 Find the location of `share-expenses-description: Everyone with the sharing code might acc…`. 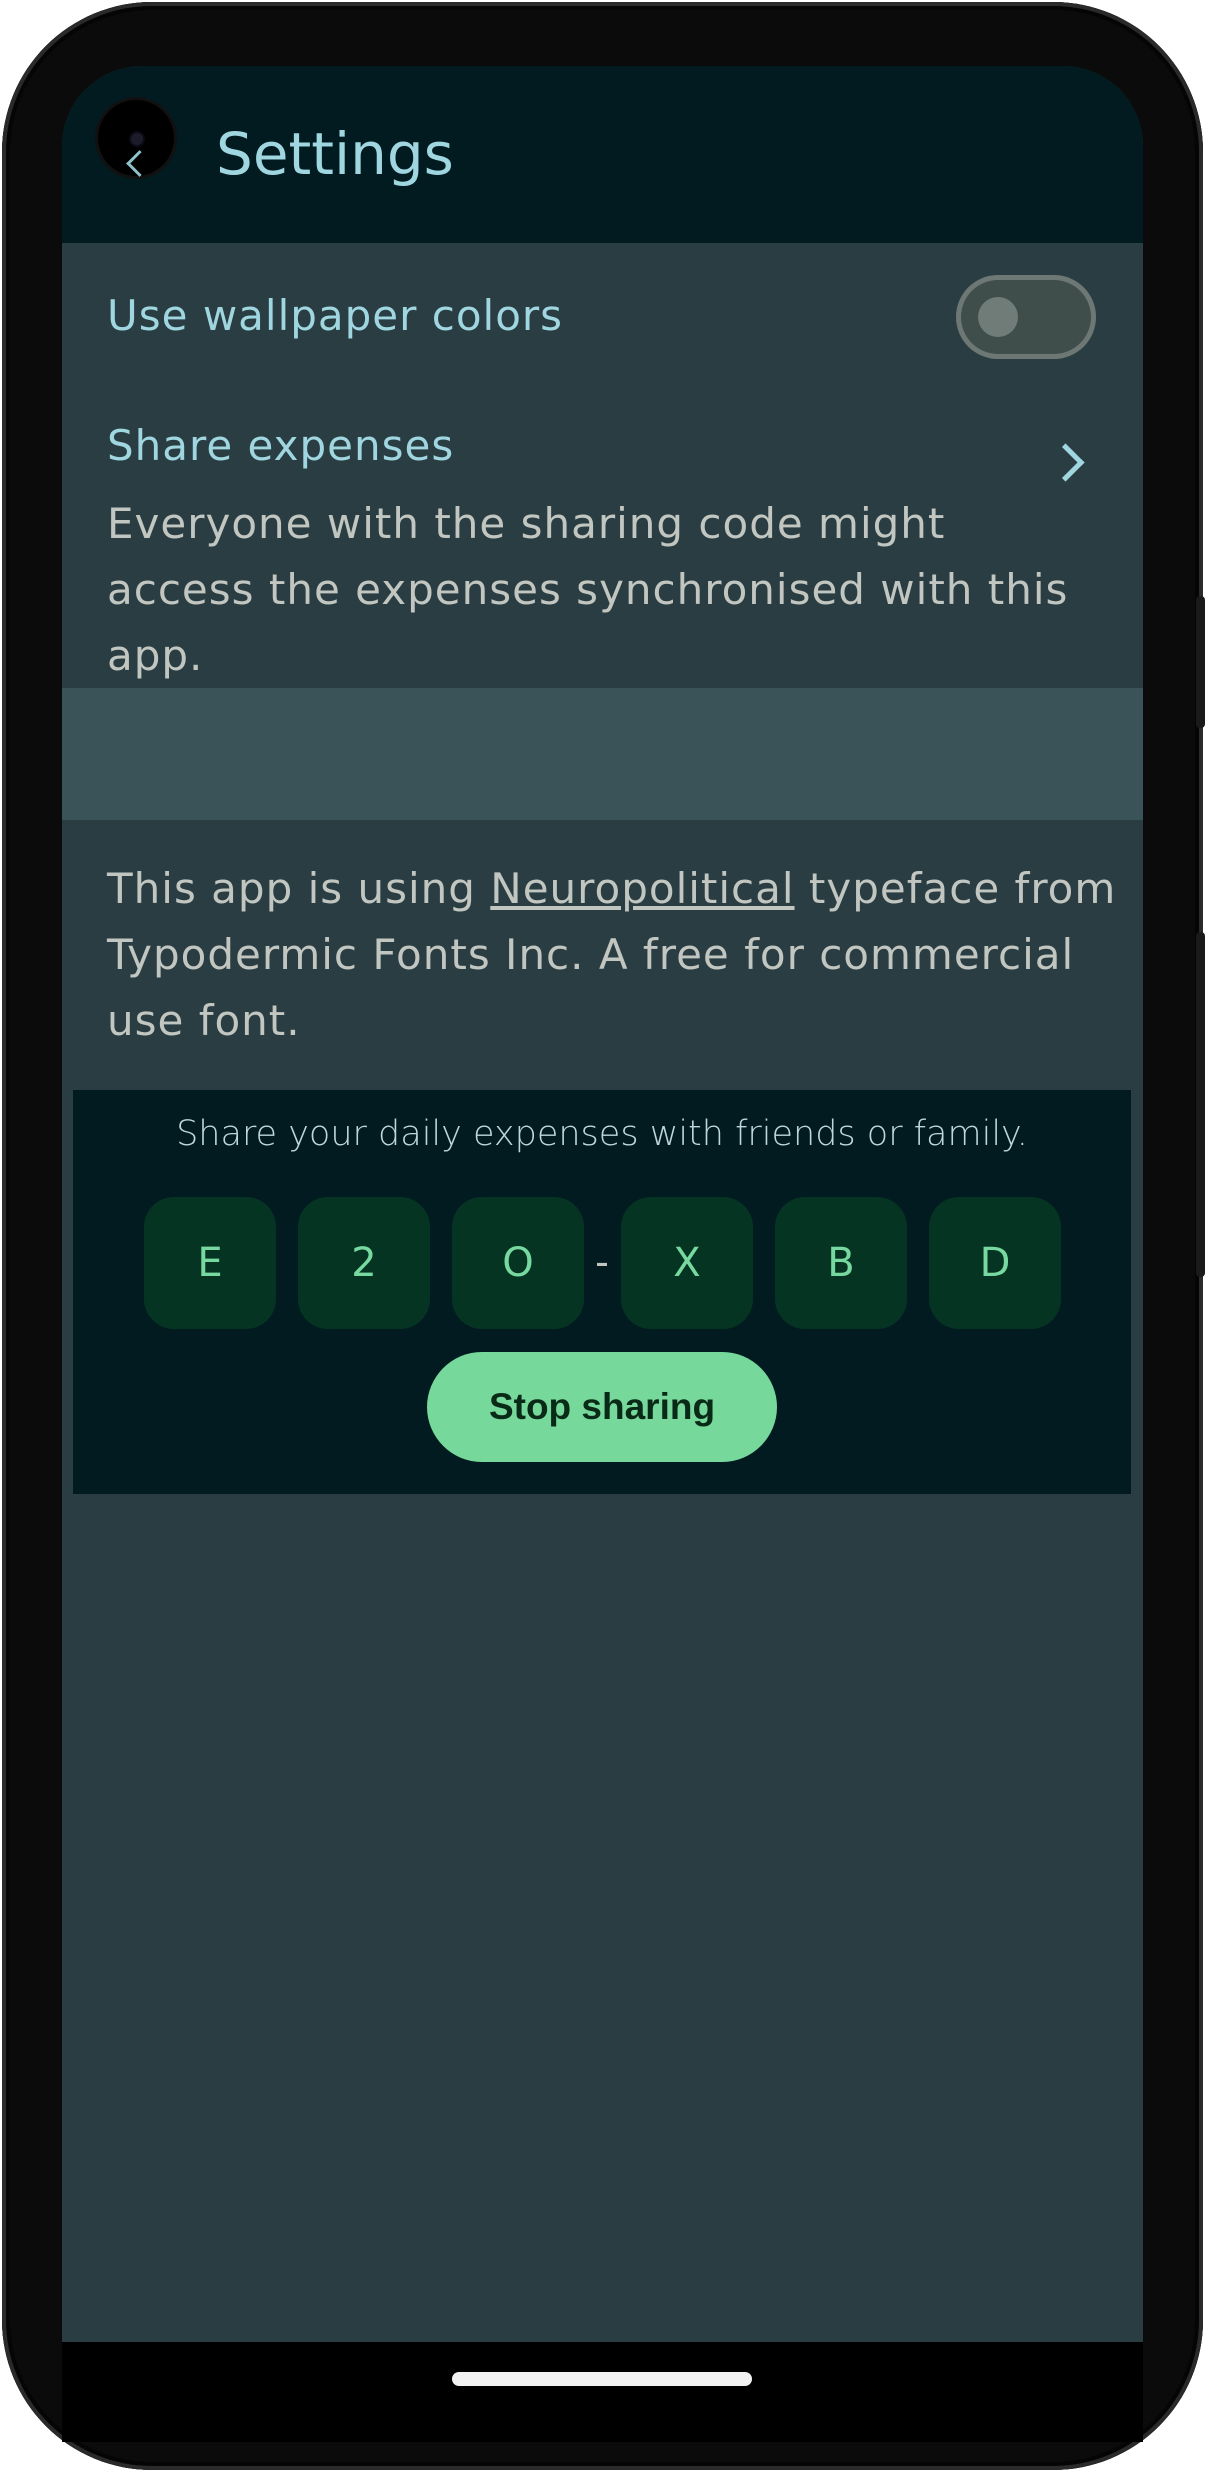

share-expenses-description: Everyone with the sharing code might acc… is located at coordinates (588, 589).